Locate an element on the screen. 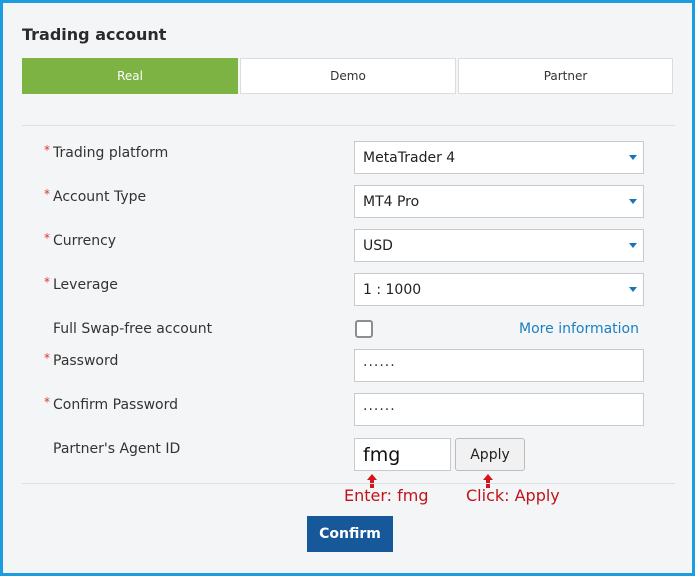  swap-free-label: Full Swap-free account is located at coordinates (133, 329).